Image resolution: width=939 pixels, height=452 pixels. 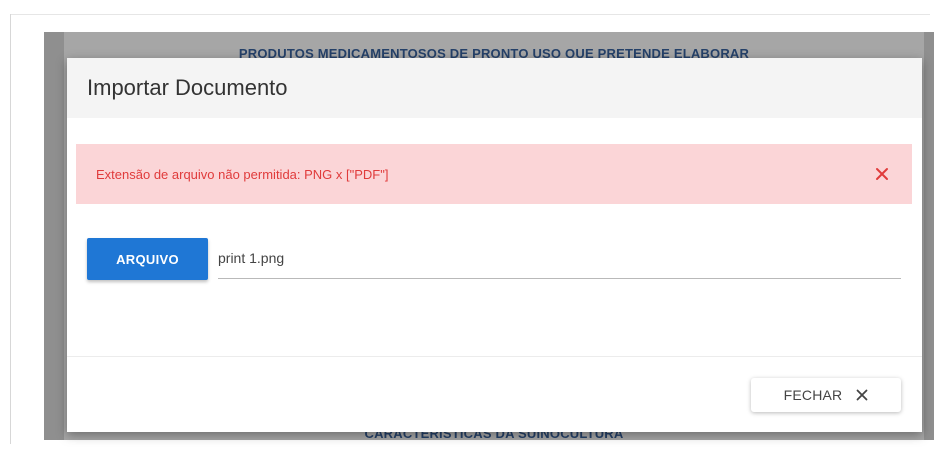 I want to click on dialog-header: Importar Documento, so click(x=494, y=88).